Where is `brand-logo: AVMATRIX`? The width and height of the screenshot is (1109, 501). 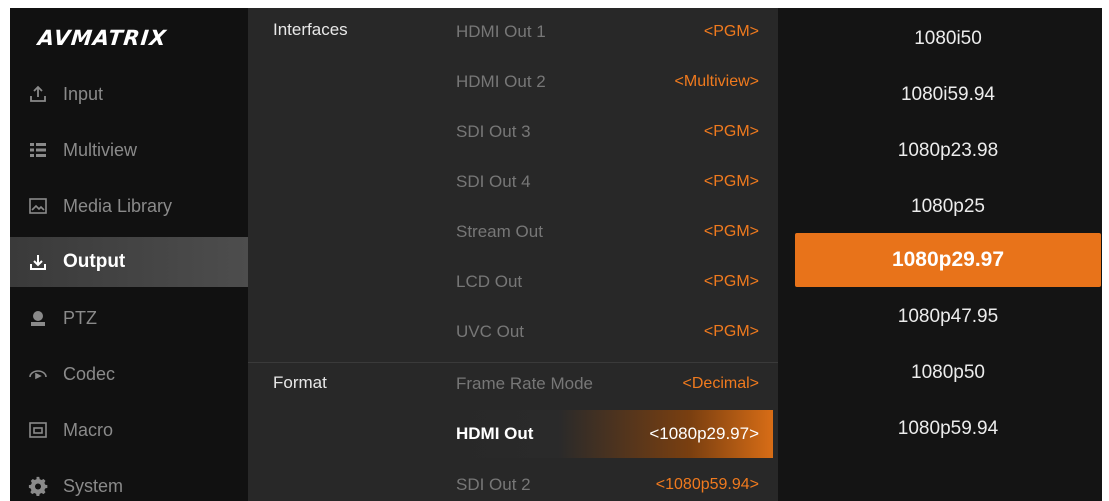
brand-logo: AVMATRIX is located at coordinates (102, 38).